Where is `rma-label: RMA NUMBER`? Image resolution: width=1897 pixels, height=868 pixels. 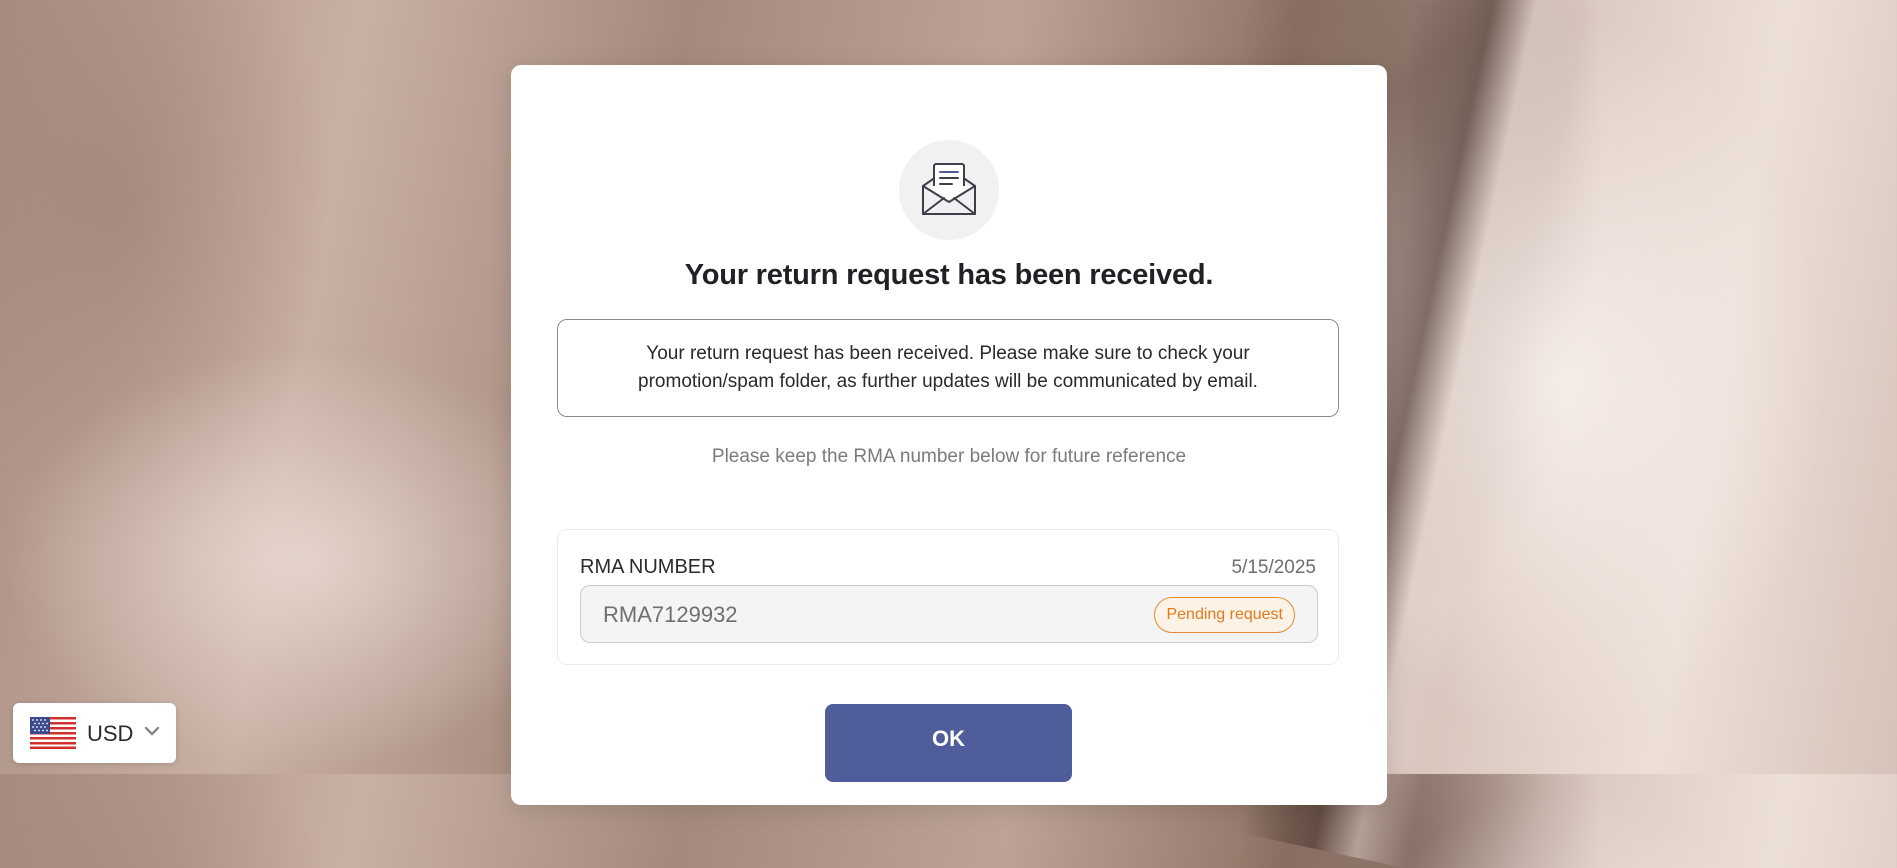 rma-label: RMA NUMBER is located at coordinates (648, 567).